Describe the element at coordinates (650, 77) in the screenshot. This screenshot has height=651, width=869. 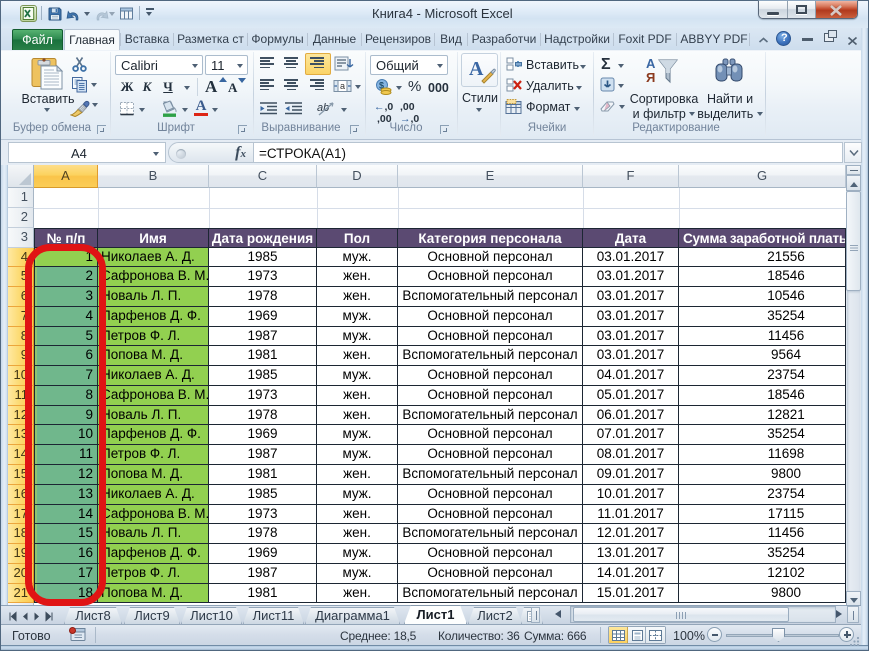
I see `svg-text: Я` at that location.